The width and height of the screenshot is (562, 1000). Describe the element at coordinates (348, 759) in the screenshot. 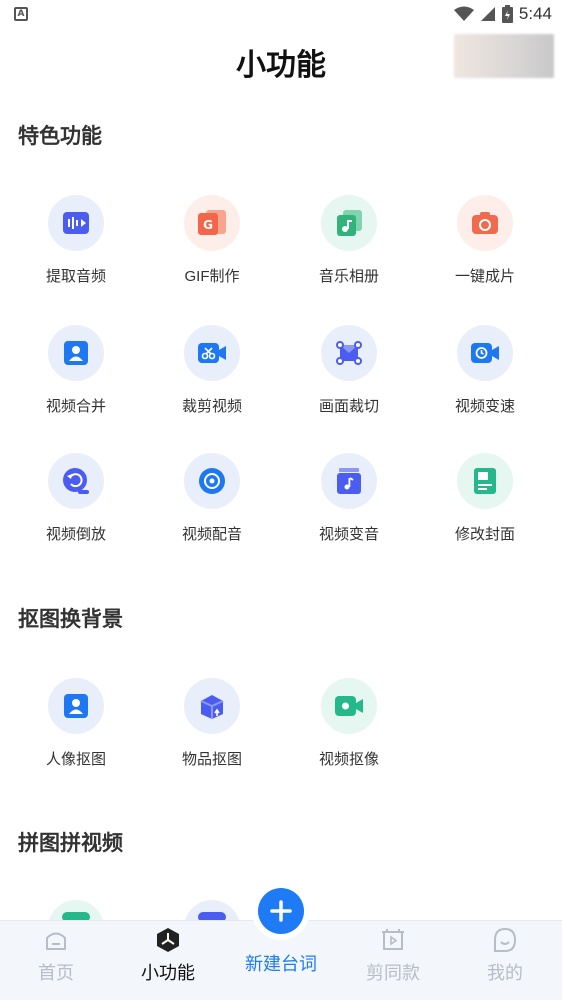

I see `tool-label: 视频抠像` at that location.